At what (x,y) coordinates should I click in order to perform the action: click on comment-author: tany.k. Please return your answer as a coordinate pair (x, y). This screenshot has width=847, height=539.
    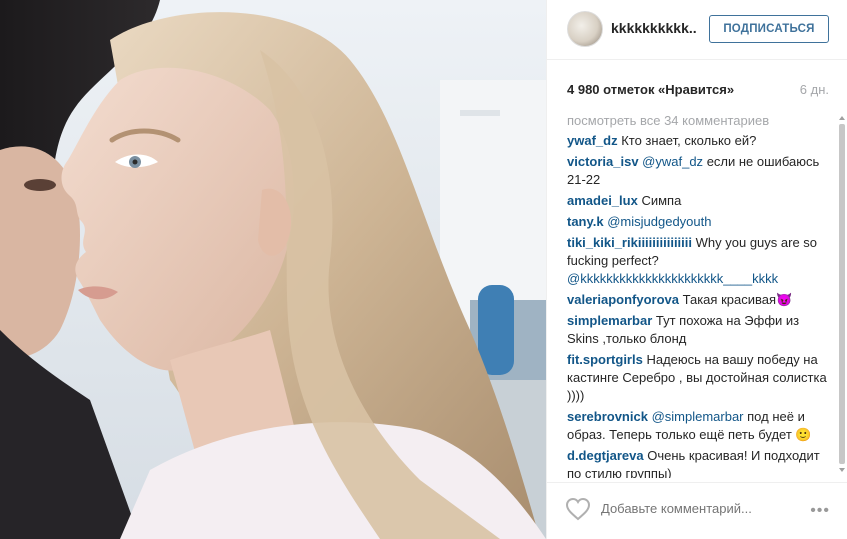
    Looking at the image, I should click on (585, 221).